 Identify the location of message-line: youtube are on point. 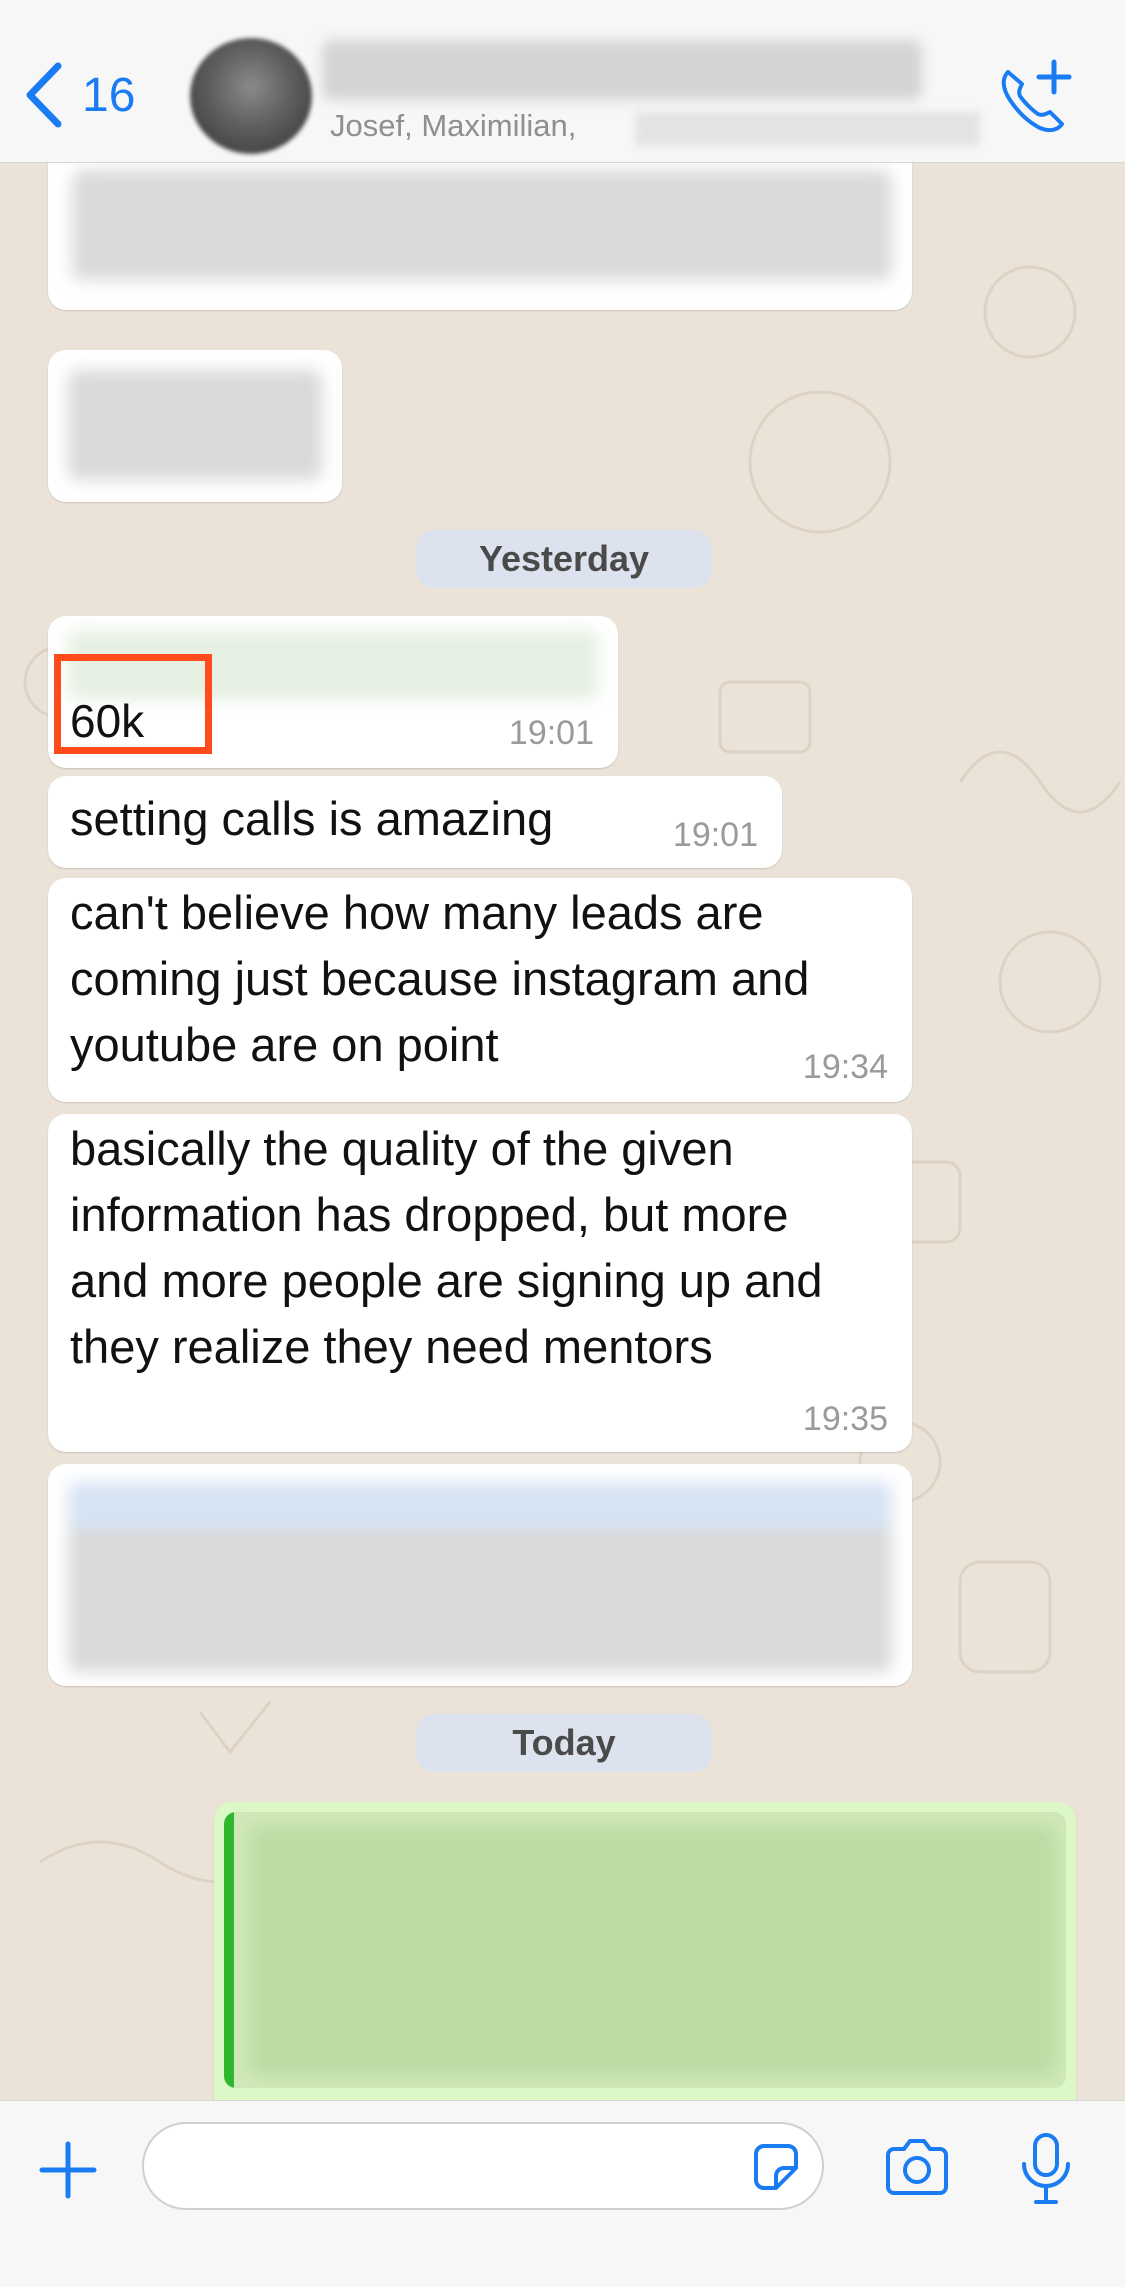
(284, 1044).